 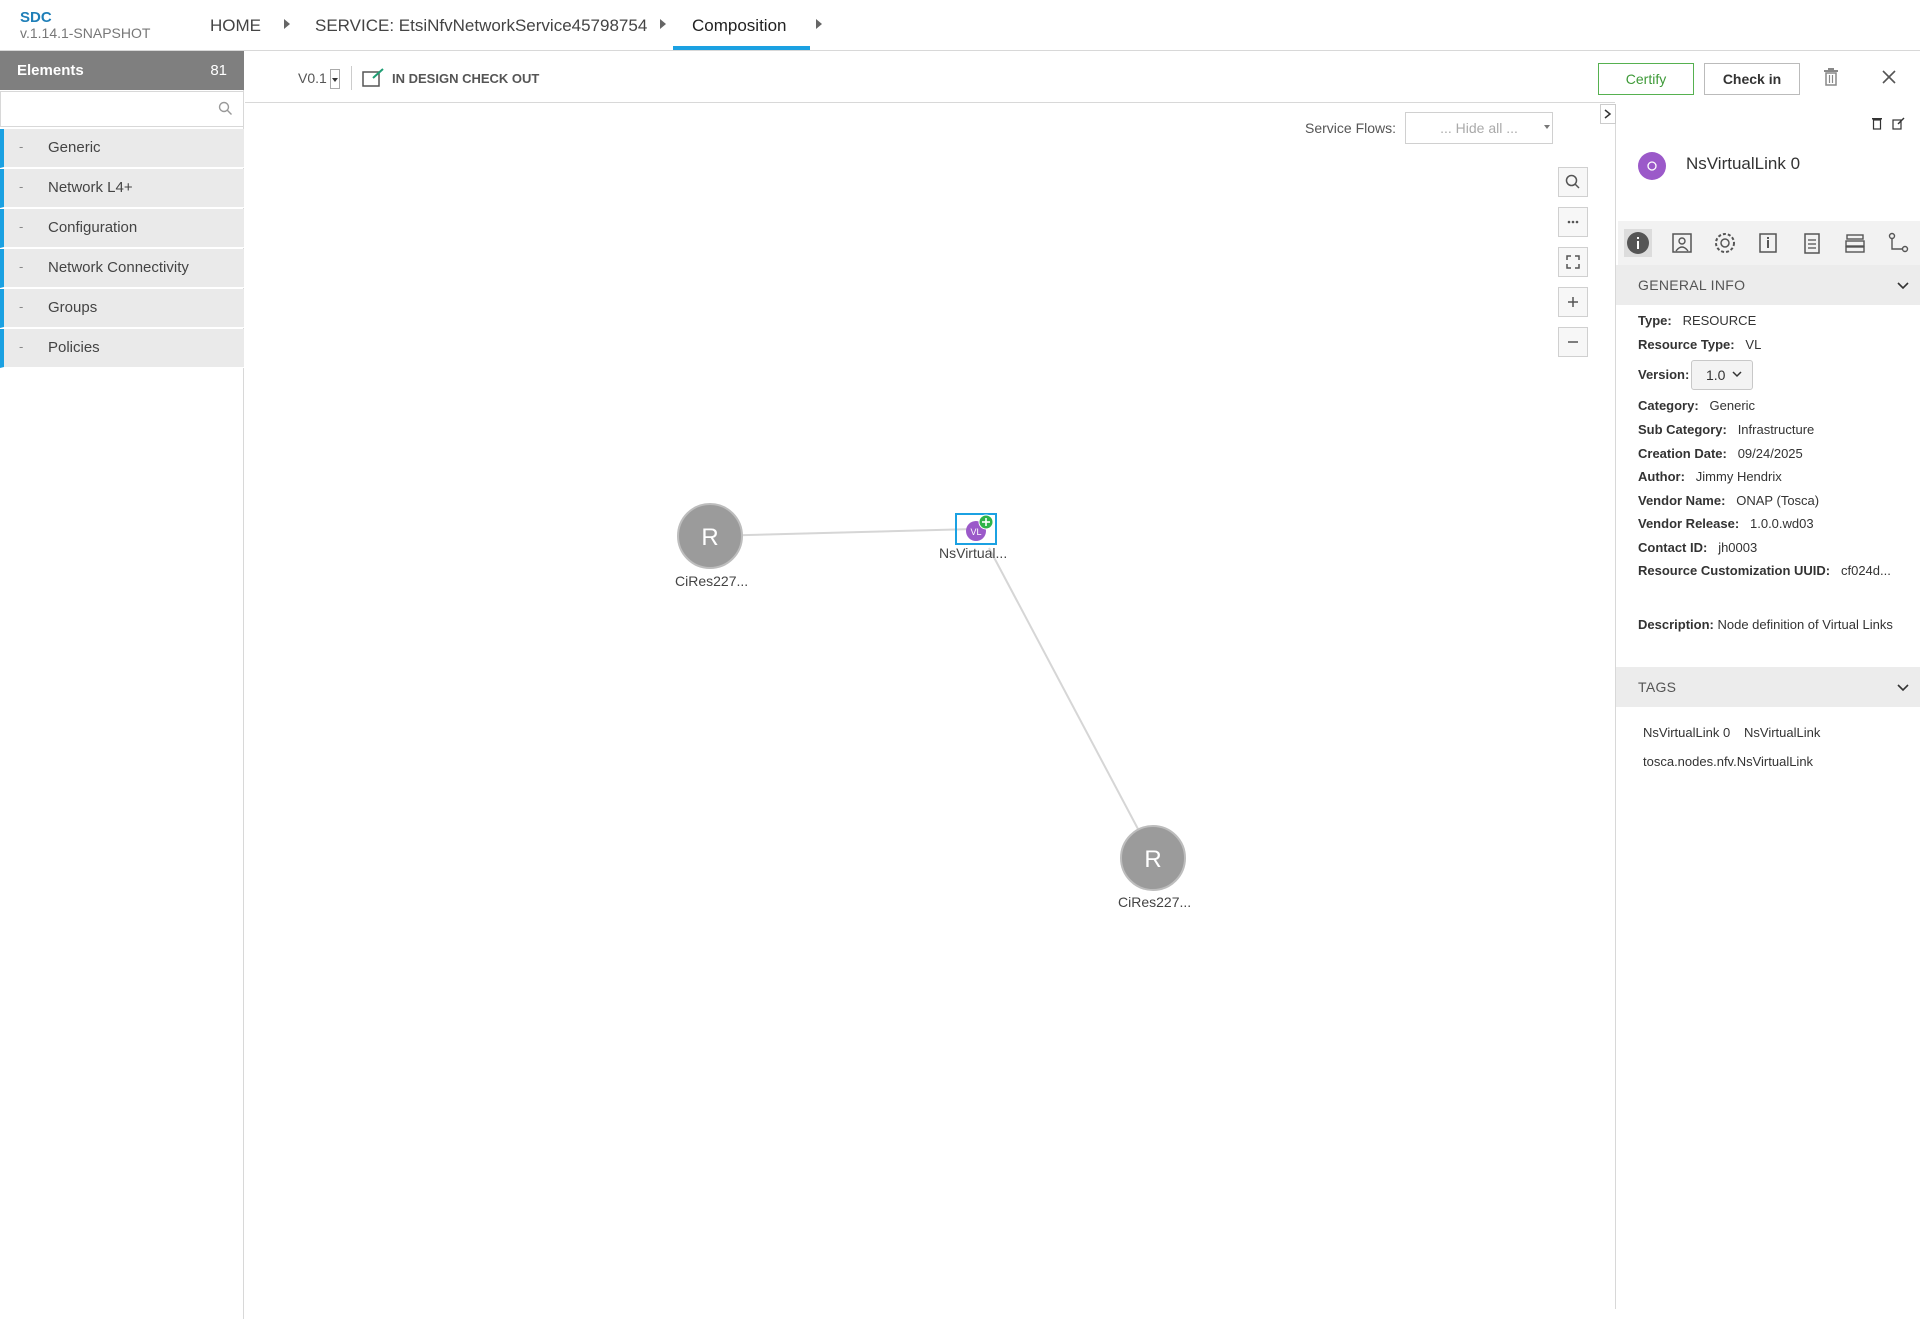 I want to click on node-cires-2: R, so click(x=1153, y=858).